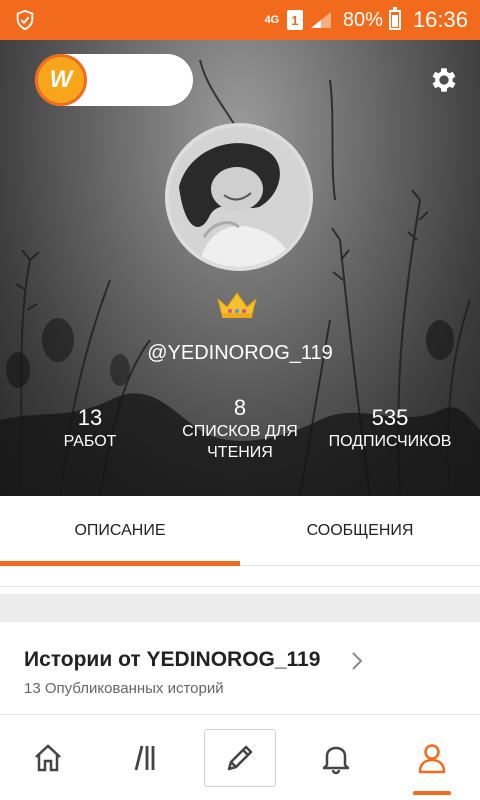  Describe the element at coordinates (390, 417) in the screenshot. I see `followers-count: 535` at that location.